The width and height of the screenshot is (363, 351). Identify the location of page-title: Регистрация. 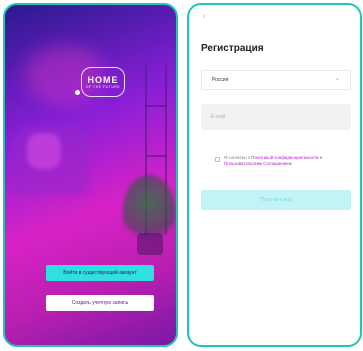
(232, 48).